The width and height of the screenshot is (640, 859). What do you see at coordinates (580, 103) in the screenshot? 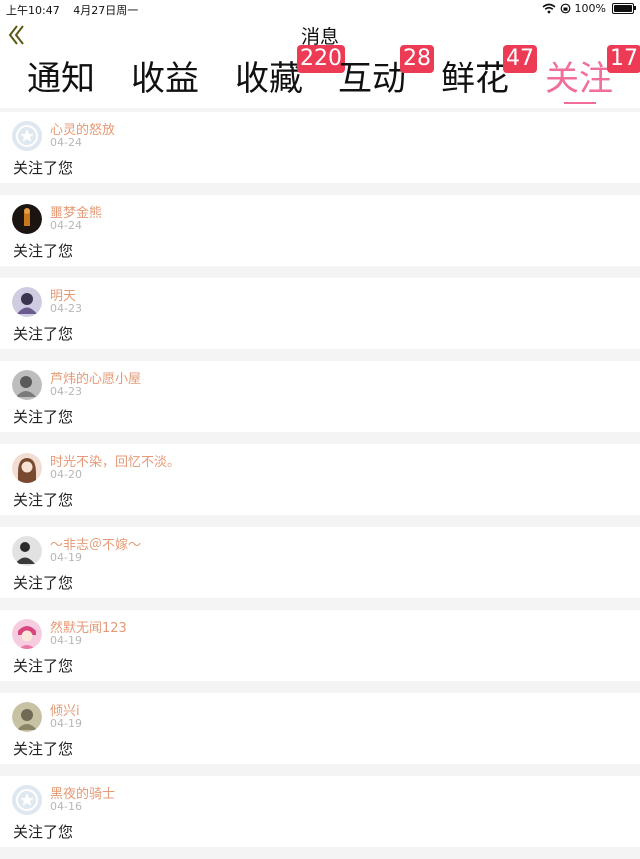
I see `active-tab-indicator` at bounding box center [580, 103].